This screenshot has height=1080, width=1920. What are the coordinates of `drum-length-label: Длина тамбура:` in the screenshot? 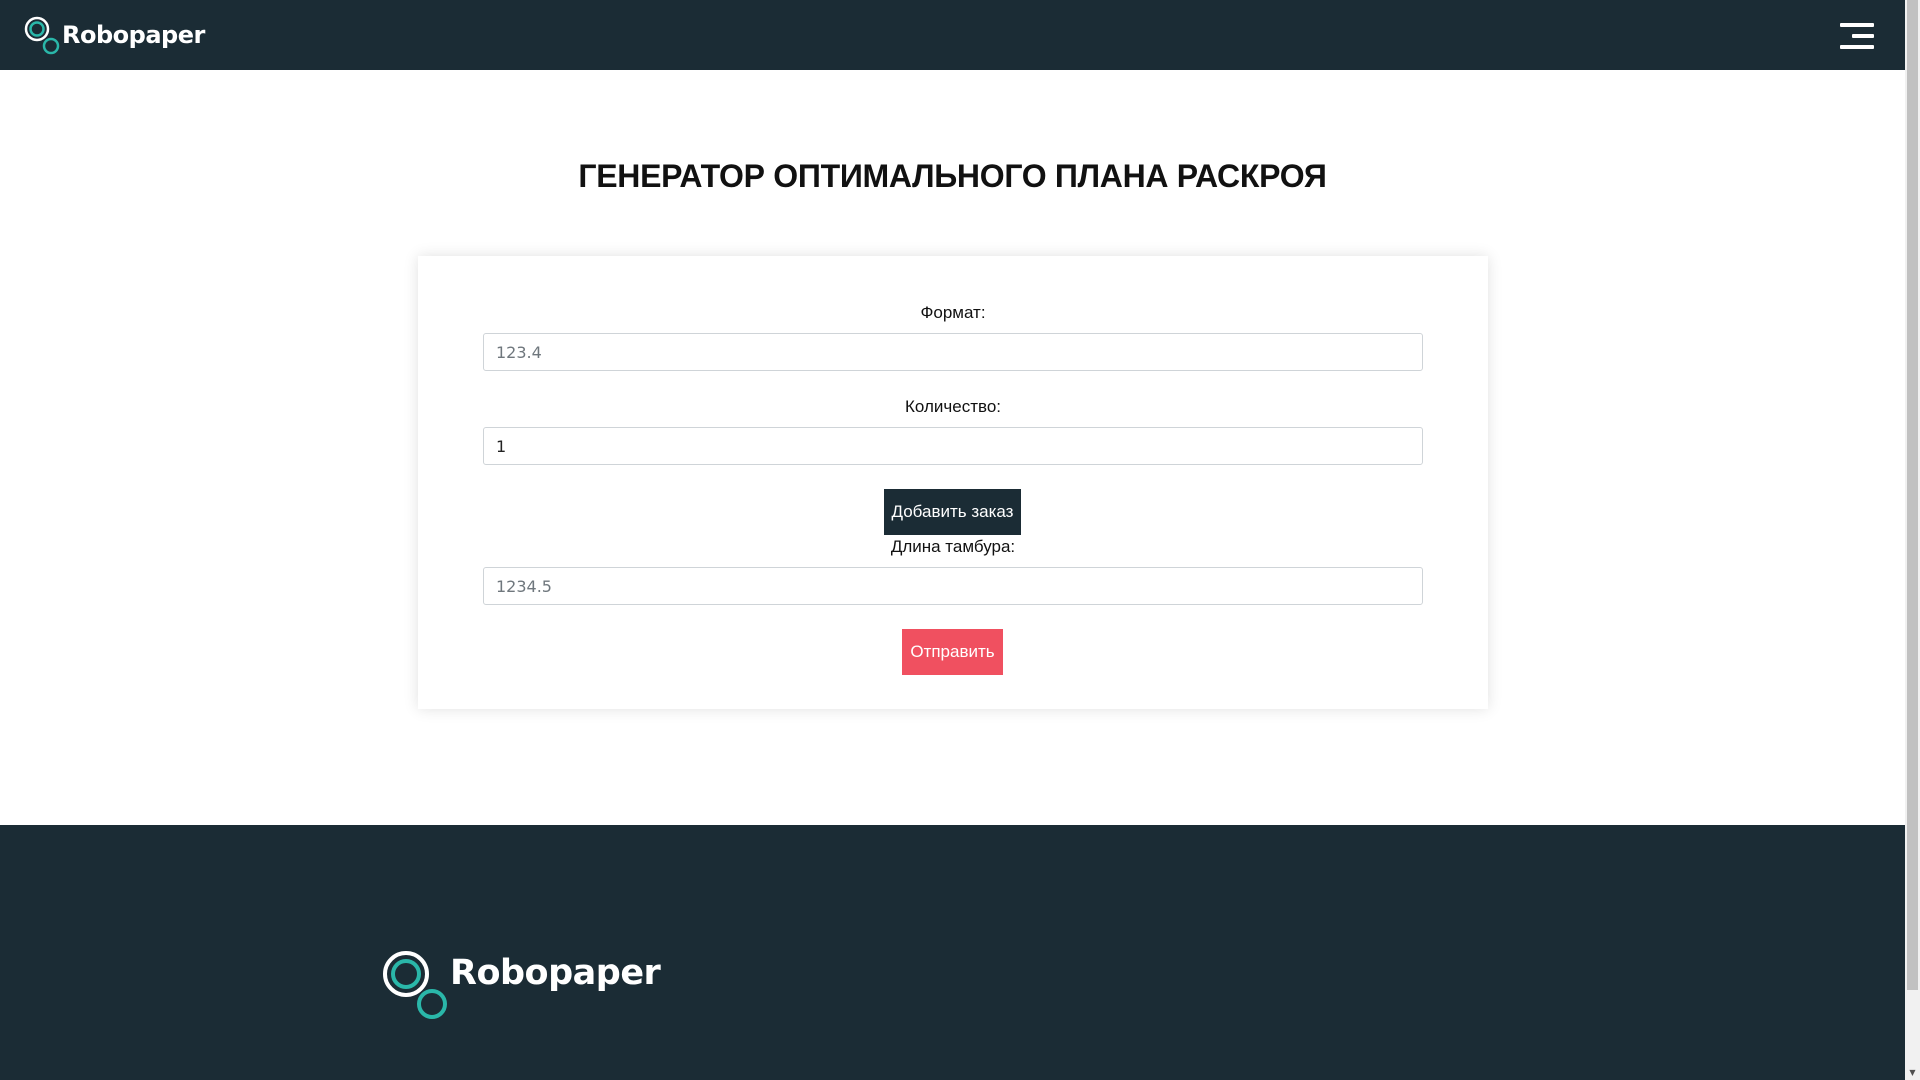 It's located at (953, 546).